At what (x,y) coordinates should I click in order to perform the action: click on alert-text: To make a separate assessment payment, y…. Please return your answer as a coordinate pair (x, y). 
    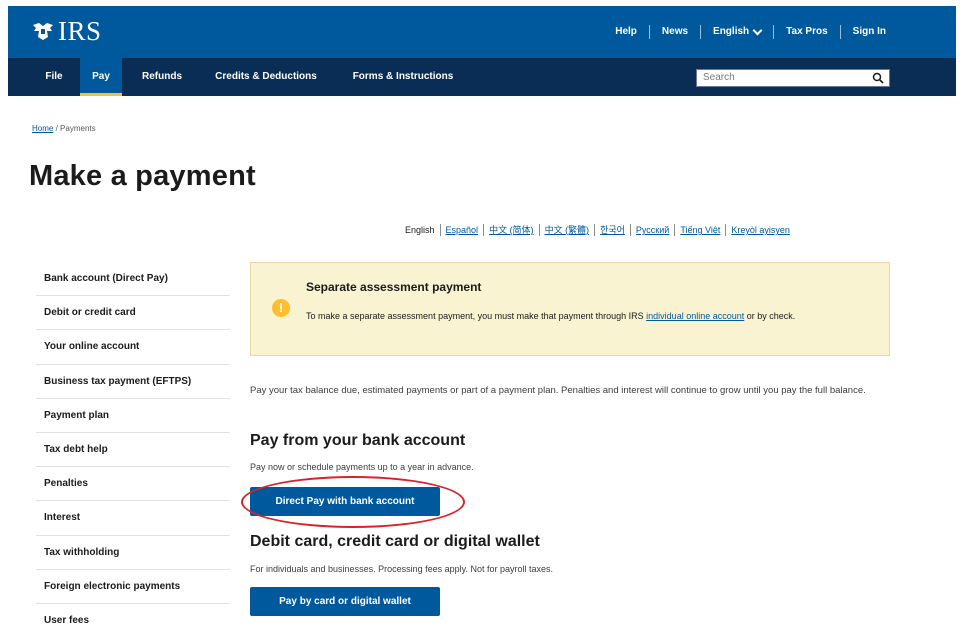
    Looking at the image, I should click on (476, 316).